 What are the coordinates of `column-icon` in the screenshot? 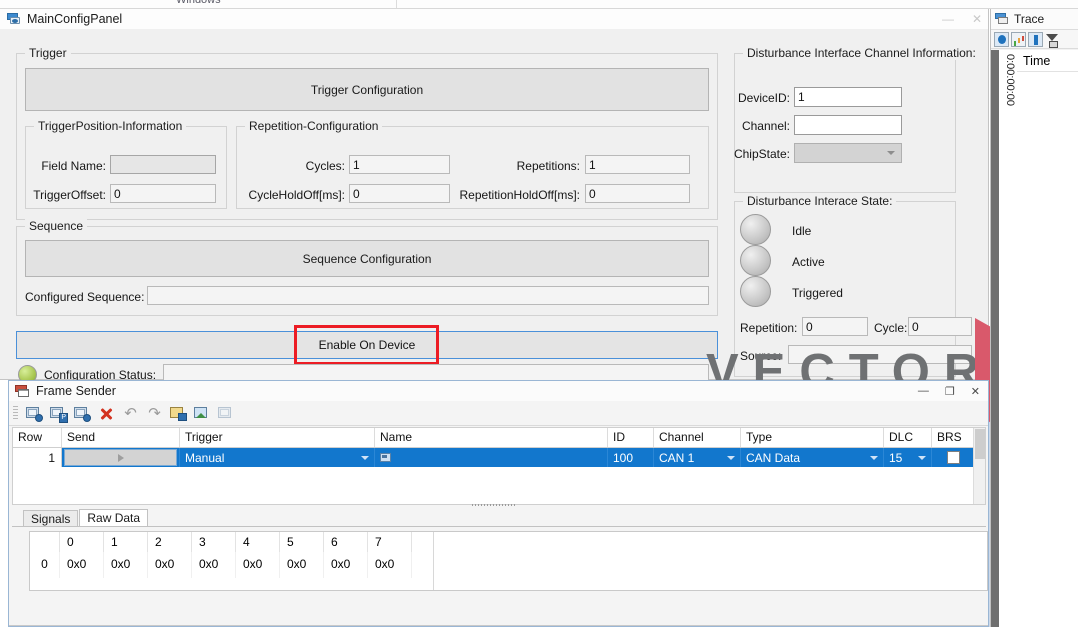 It's located at (1035, 39).